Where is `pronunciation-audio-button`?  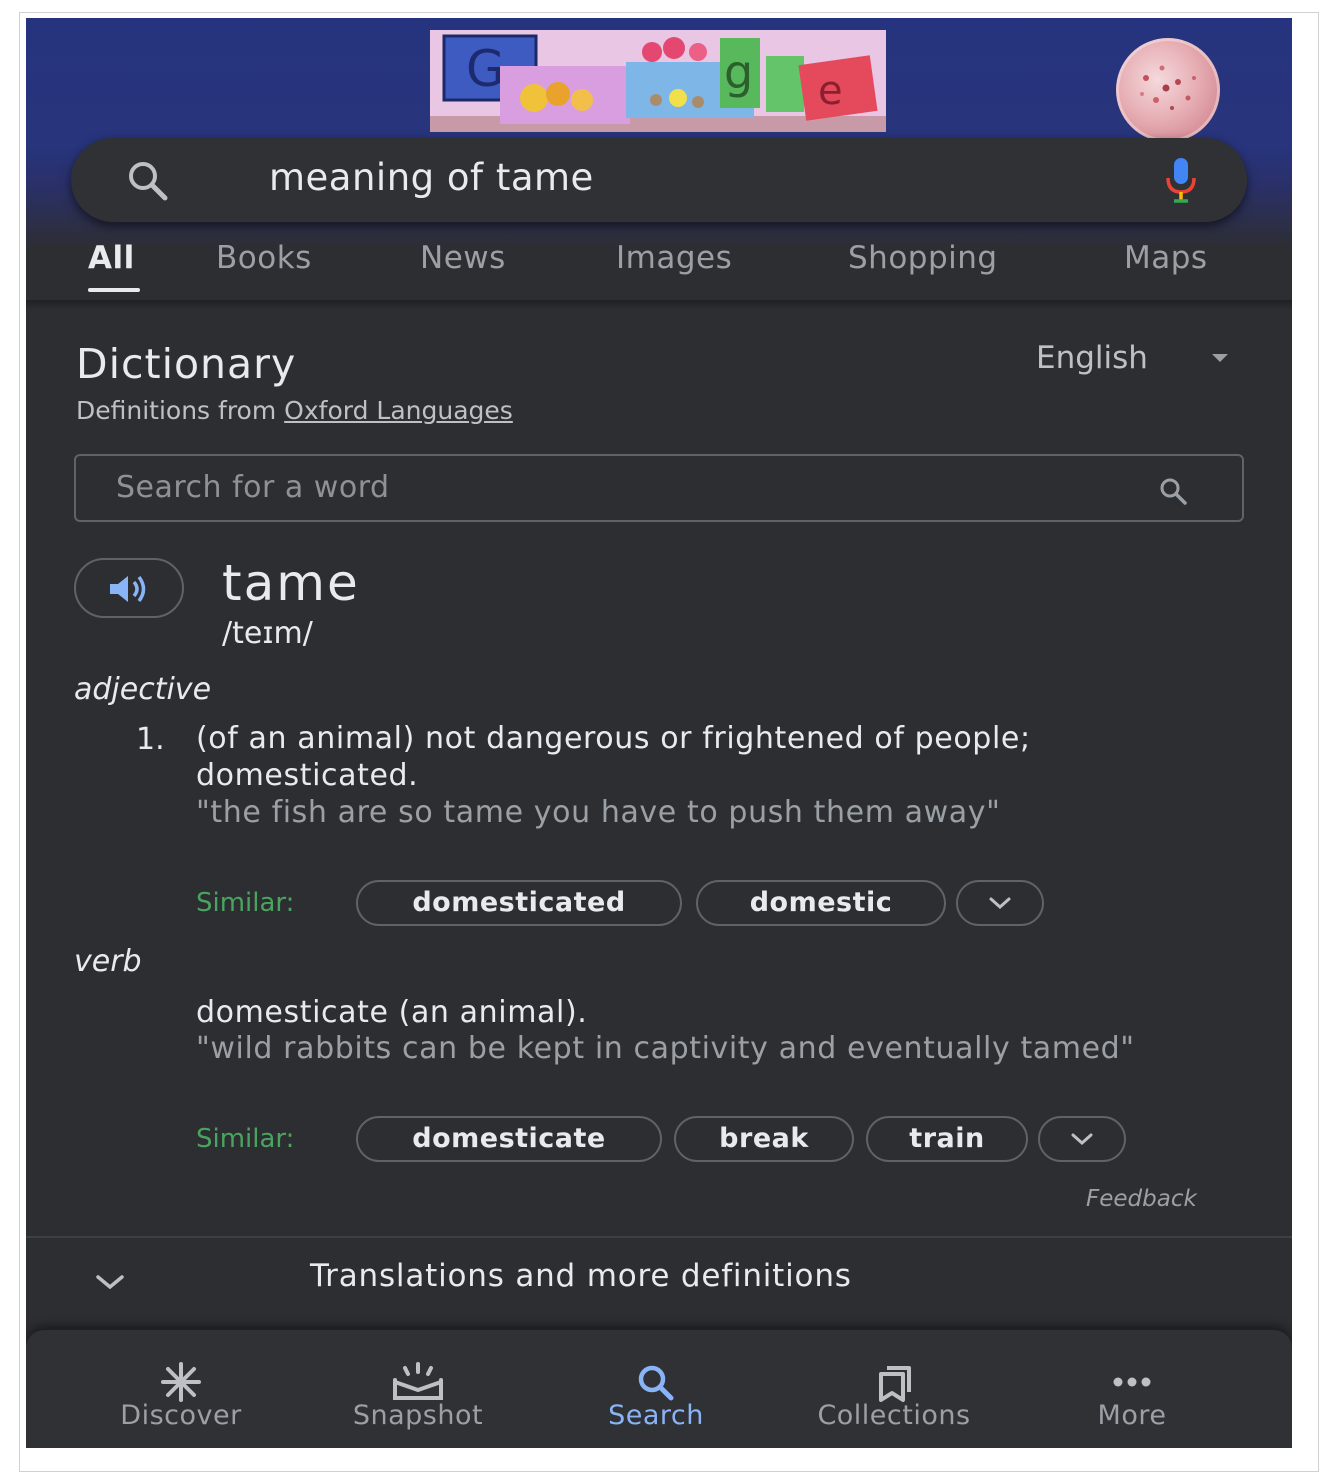 pronunciation-audio-button is located at coordinates (129, 588).